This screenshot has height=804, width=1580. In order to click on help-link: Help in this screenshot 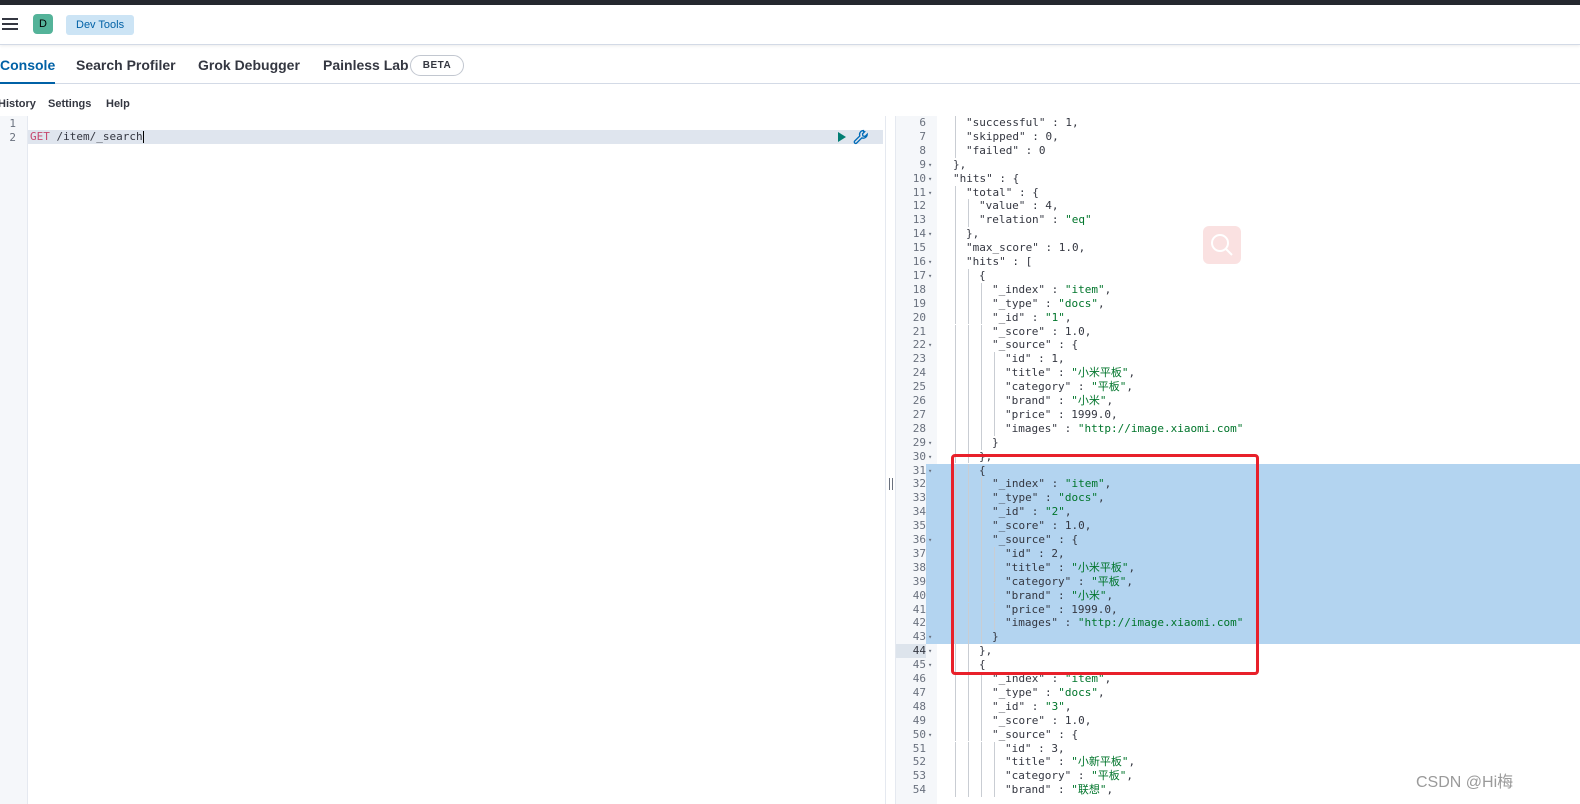, I will do `click(118, 104)`.